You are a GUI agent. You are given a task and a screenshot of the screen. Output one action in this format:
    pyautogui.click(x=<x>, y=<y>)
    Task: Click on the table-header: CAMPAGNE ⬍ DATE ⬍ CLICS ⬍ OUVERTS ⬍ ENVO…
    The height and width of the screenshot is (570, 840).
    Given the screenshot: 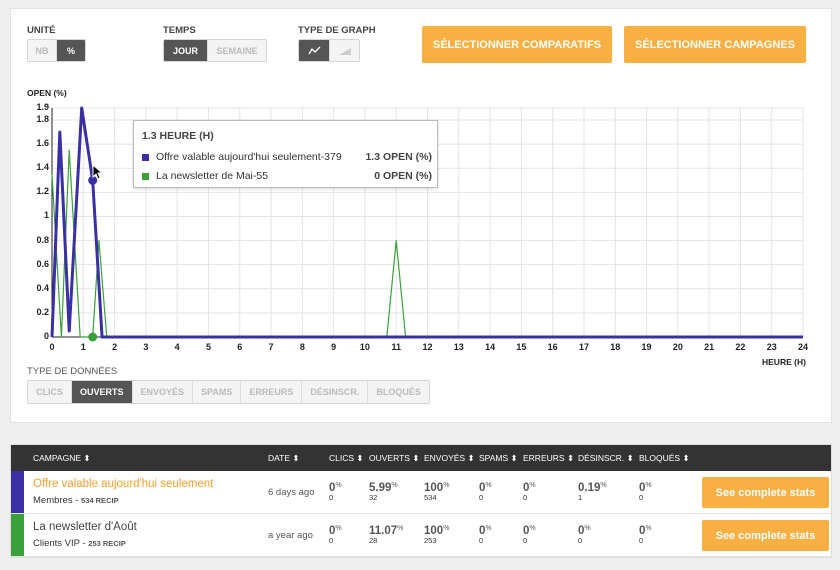 What is the action you would take?
    pyautogui.click(x=421, y=458)
    